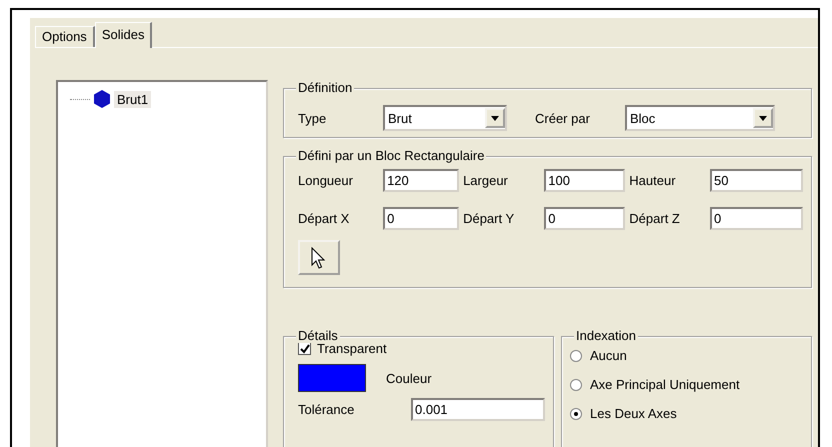 The width and height of the screenshot is (832, 447). I want to click on group-title: Définition, so click(325, 87).